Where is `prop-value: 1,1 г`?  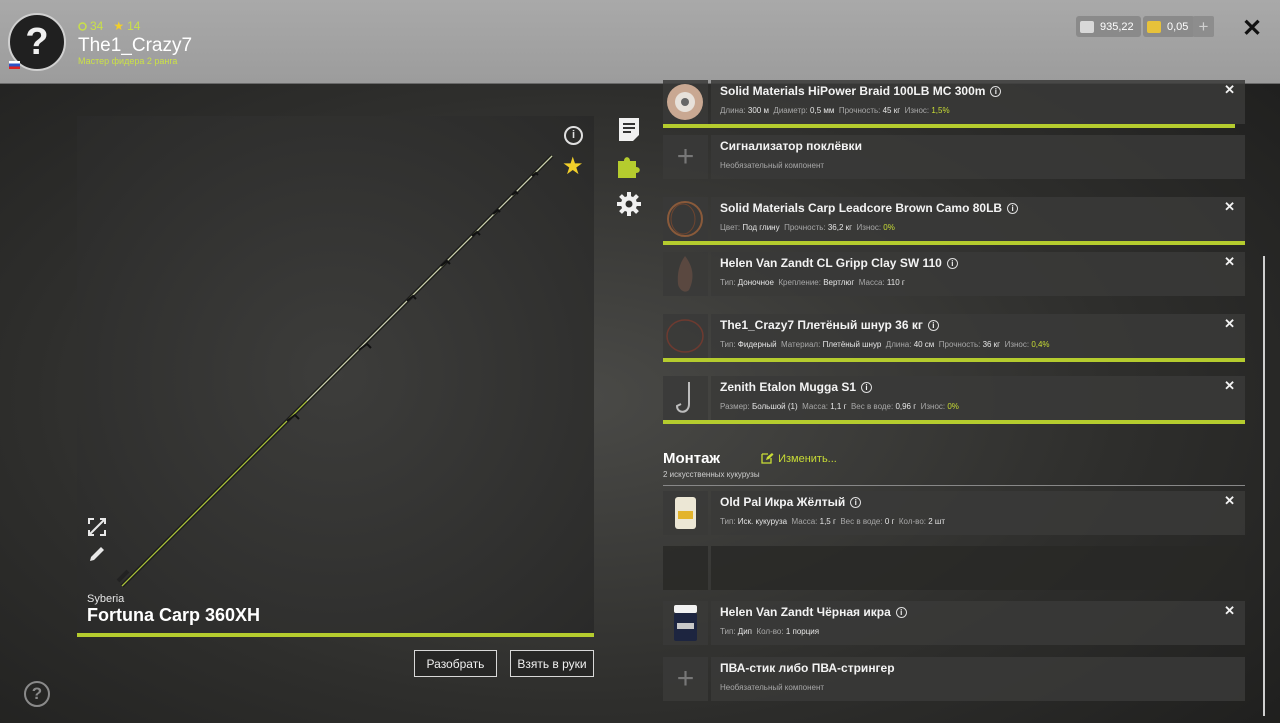
prop-value: 1,1 г is located at coordinates (838, 406).